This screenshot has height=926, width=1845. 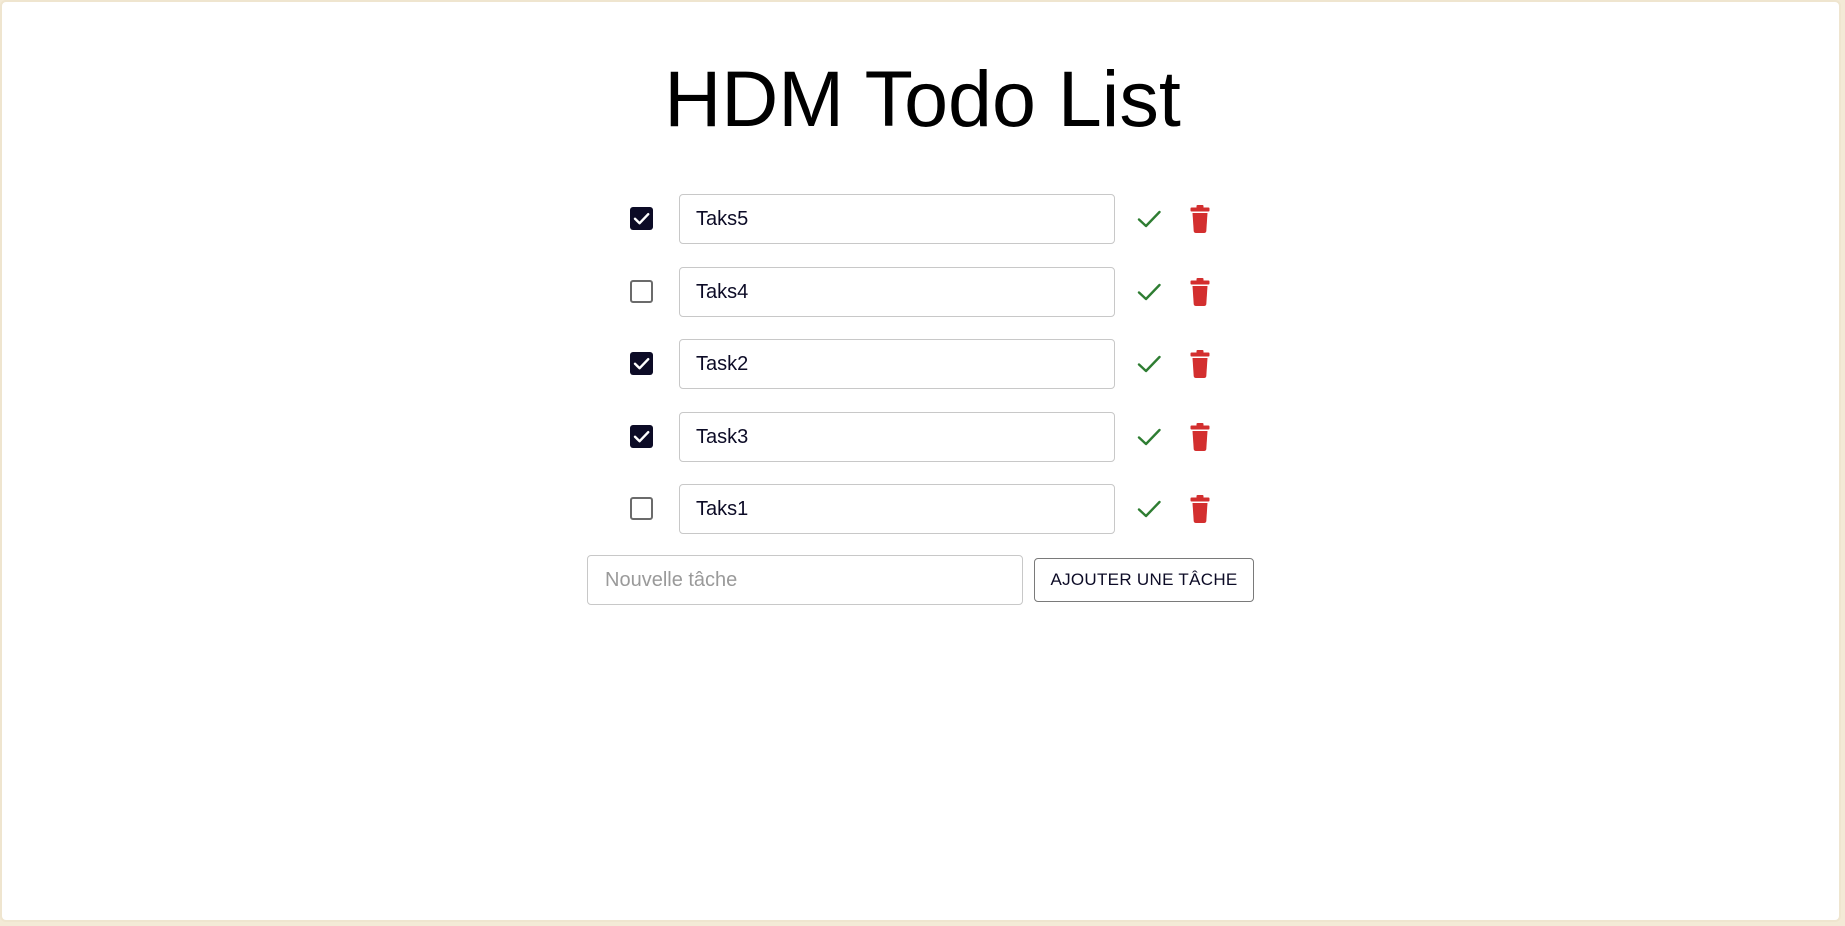 I want to click on add-task-button: AJOUTER UNE TÂCHE, so click(x=1144, y=580).